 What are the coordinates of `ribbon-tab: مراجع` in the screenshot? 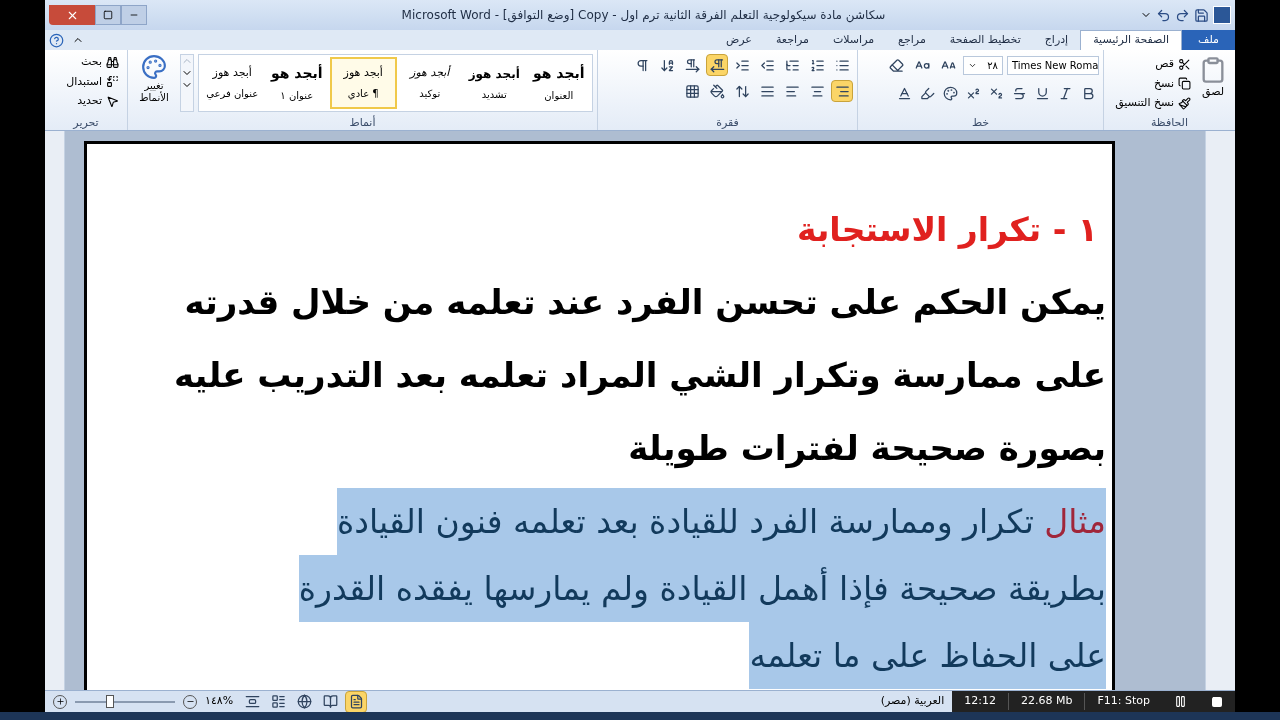 It's located at (912, 40).